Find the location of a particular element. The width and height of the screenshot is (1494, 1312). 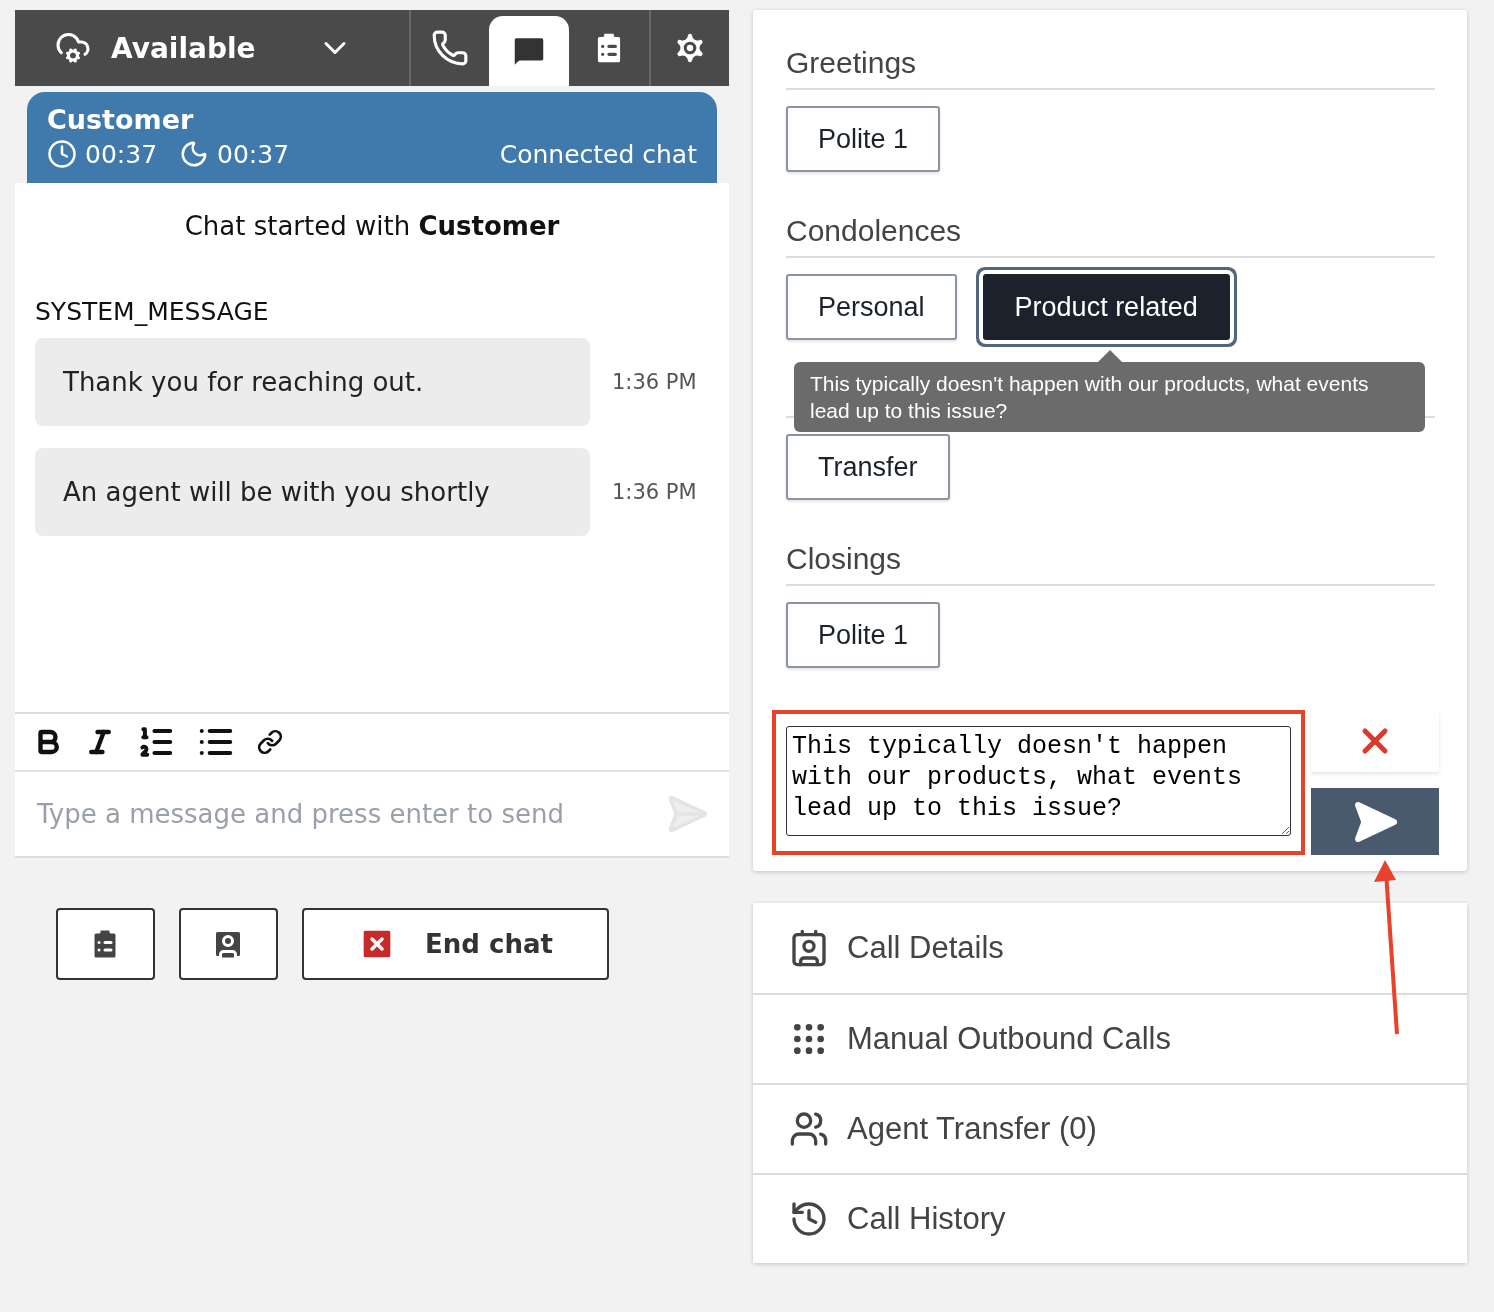

contact-button is located at coordinates (228, 944).